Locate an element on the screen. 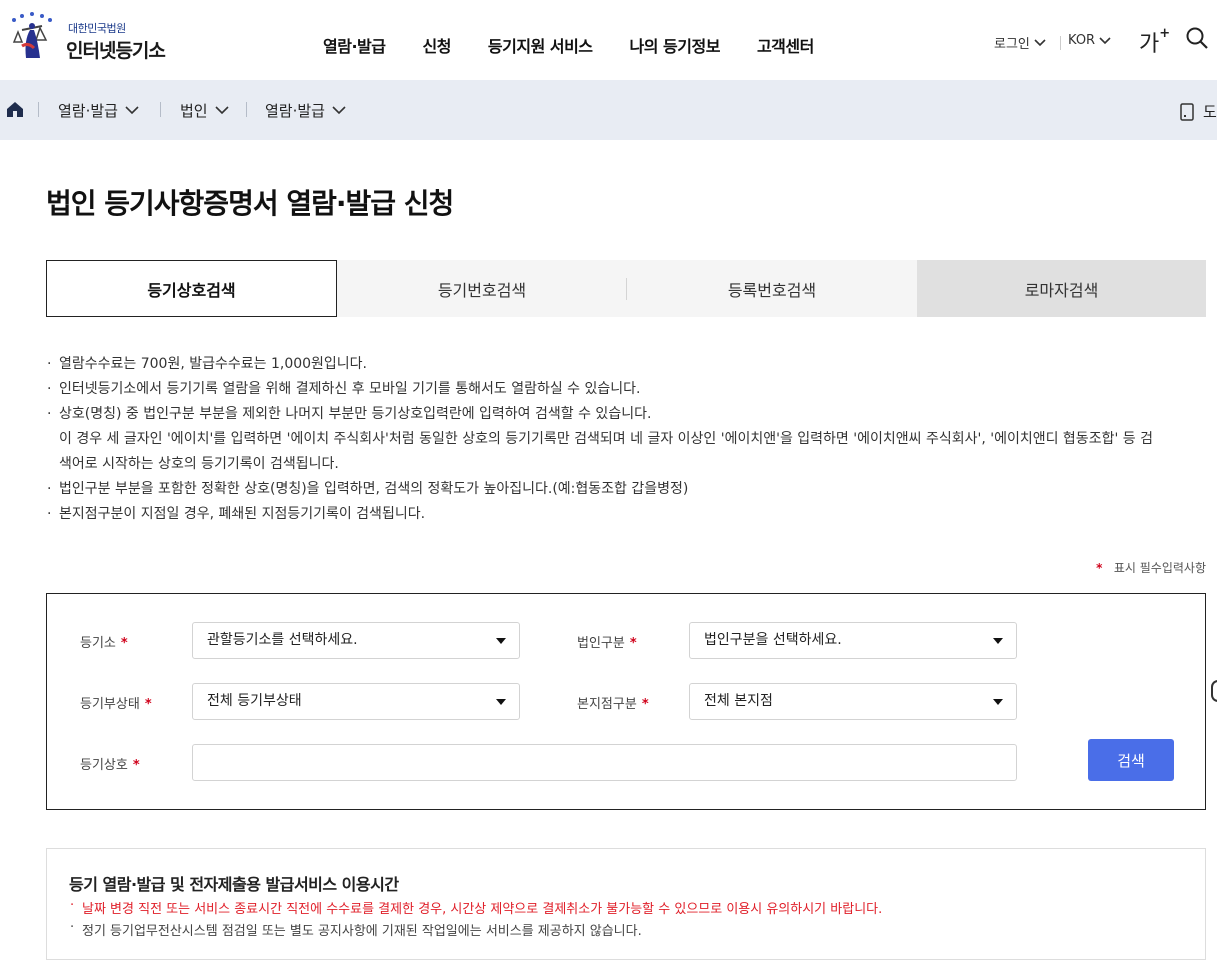 Image resolution: width=1217 pixels, height=971 pixels. search-tabs: 등기상호검색 등기번호검색 등록번호검색 로마자검색 is located at coordinates (626, 288).